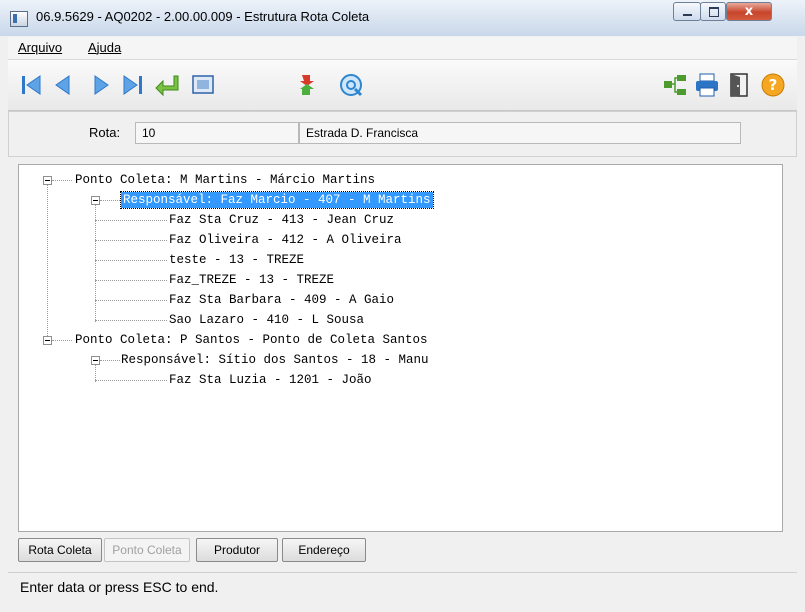 This screenshot has width=805, height=612. I want to click on status-bar: Enter data or press ESC to end., so click(402, 586).